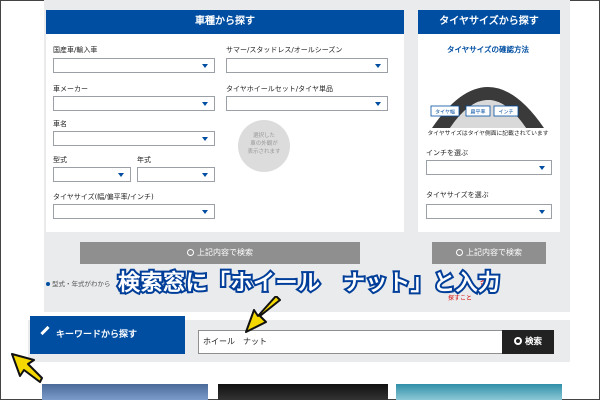 The image size is (600, 400). I want to click on keyword-tab: キーワードから探す, so click(107, 335).